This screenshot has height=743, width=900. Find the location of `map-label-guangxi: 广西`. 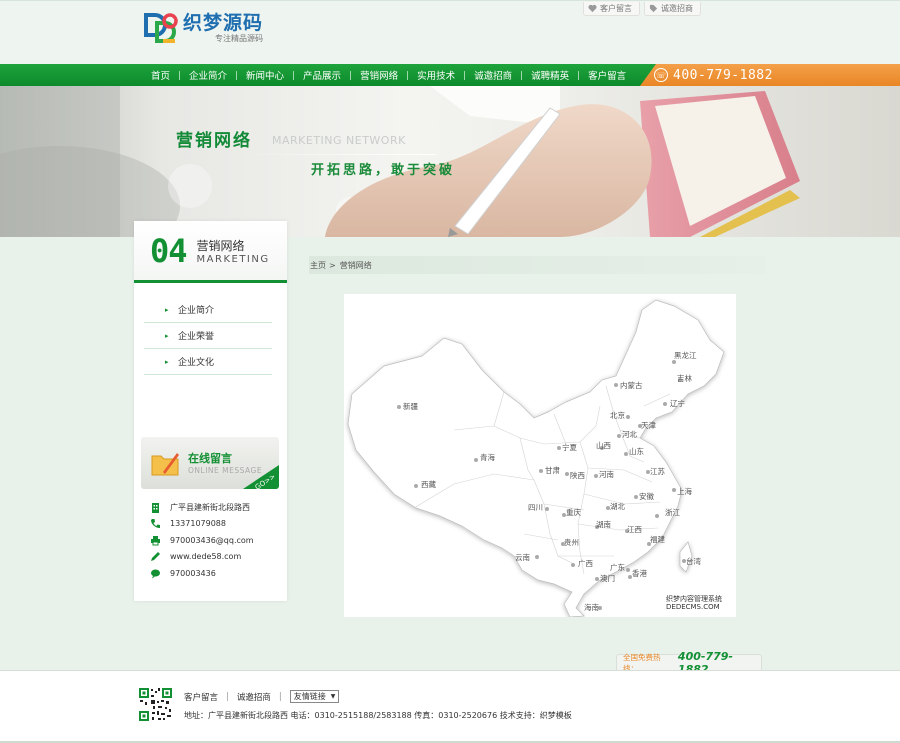

map-label-guangxi: 广西 is located at coordinates (585, 563).